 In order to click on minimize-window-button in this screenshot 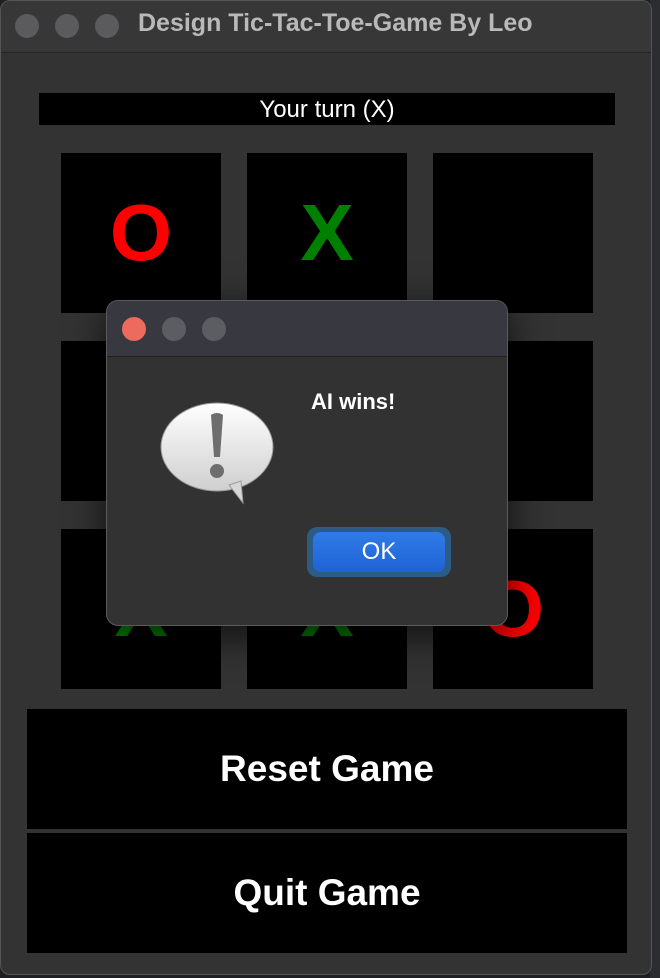, I will do `click(67, 26)`.